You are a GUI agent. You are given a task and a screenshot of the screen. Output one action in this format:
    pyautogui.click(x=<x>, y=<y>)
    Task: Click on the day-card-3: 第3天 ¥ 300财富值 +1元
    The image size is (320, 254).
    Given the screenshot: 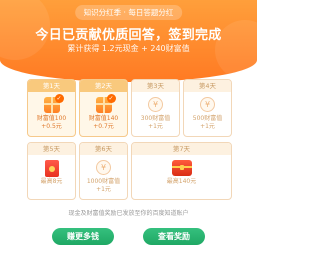 What is the action you would take?
    pyautogui.click(x=155, y=108)
    